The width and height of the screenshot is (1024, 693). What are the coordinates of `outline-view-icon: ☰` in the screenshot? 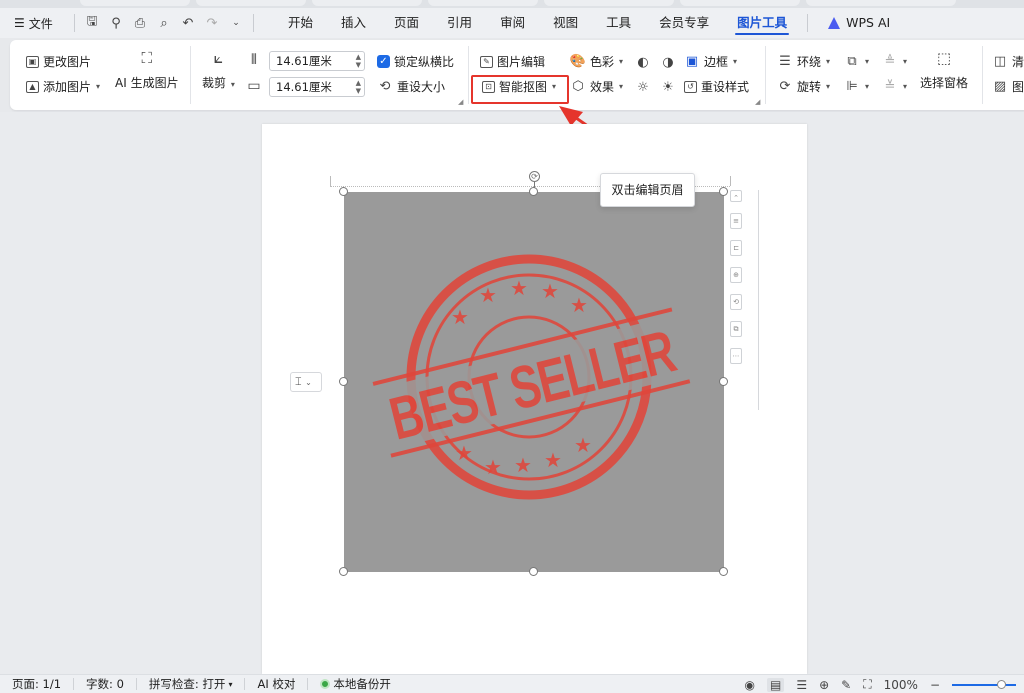 It's located at (801, 685).